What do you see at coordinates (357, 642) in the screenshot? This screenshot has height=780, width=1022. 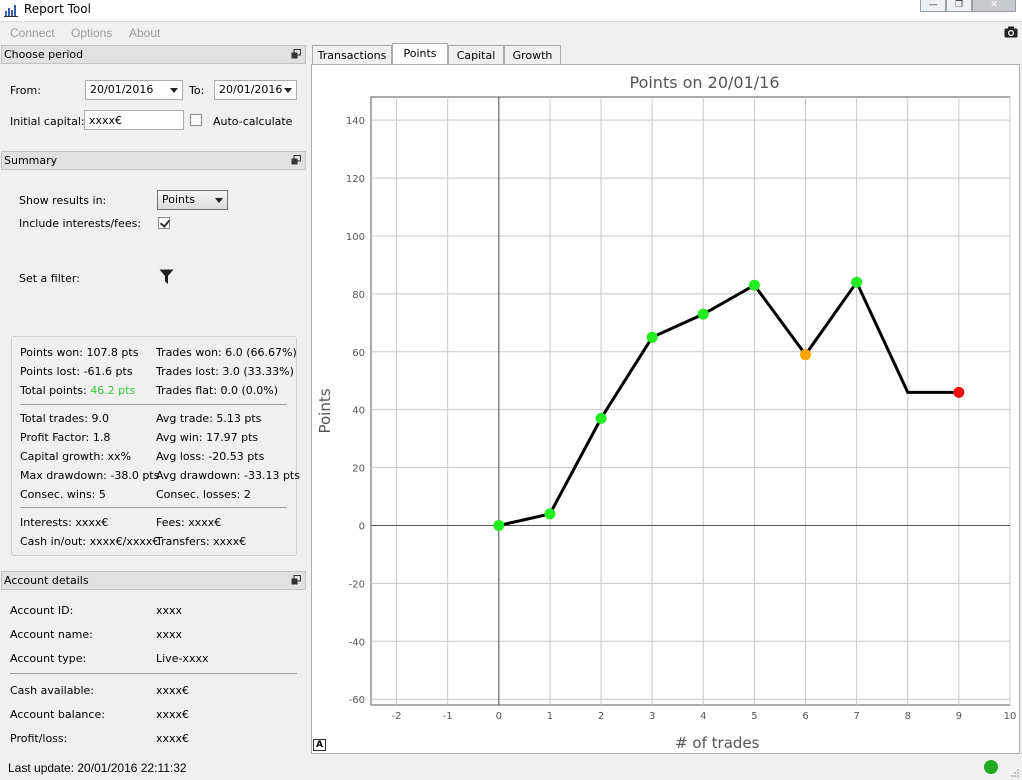 I see `y-tick-label: -40` at bounding box center [357, 642].